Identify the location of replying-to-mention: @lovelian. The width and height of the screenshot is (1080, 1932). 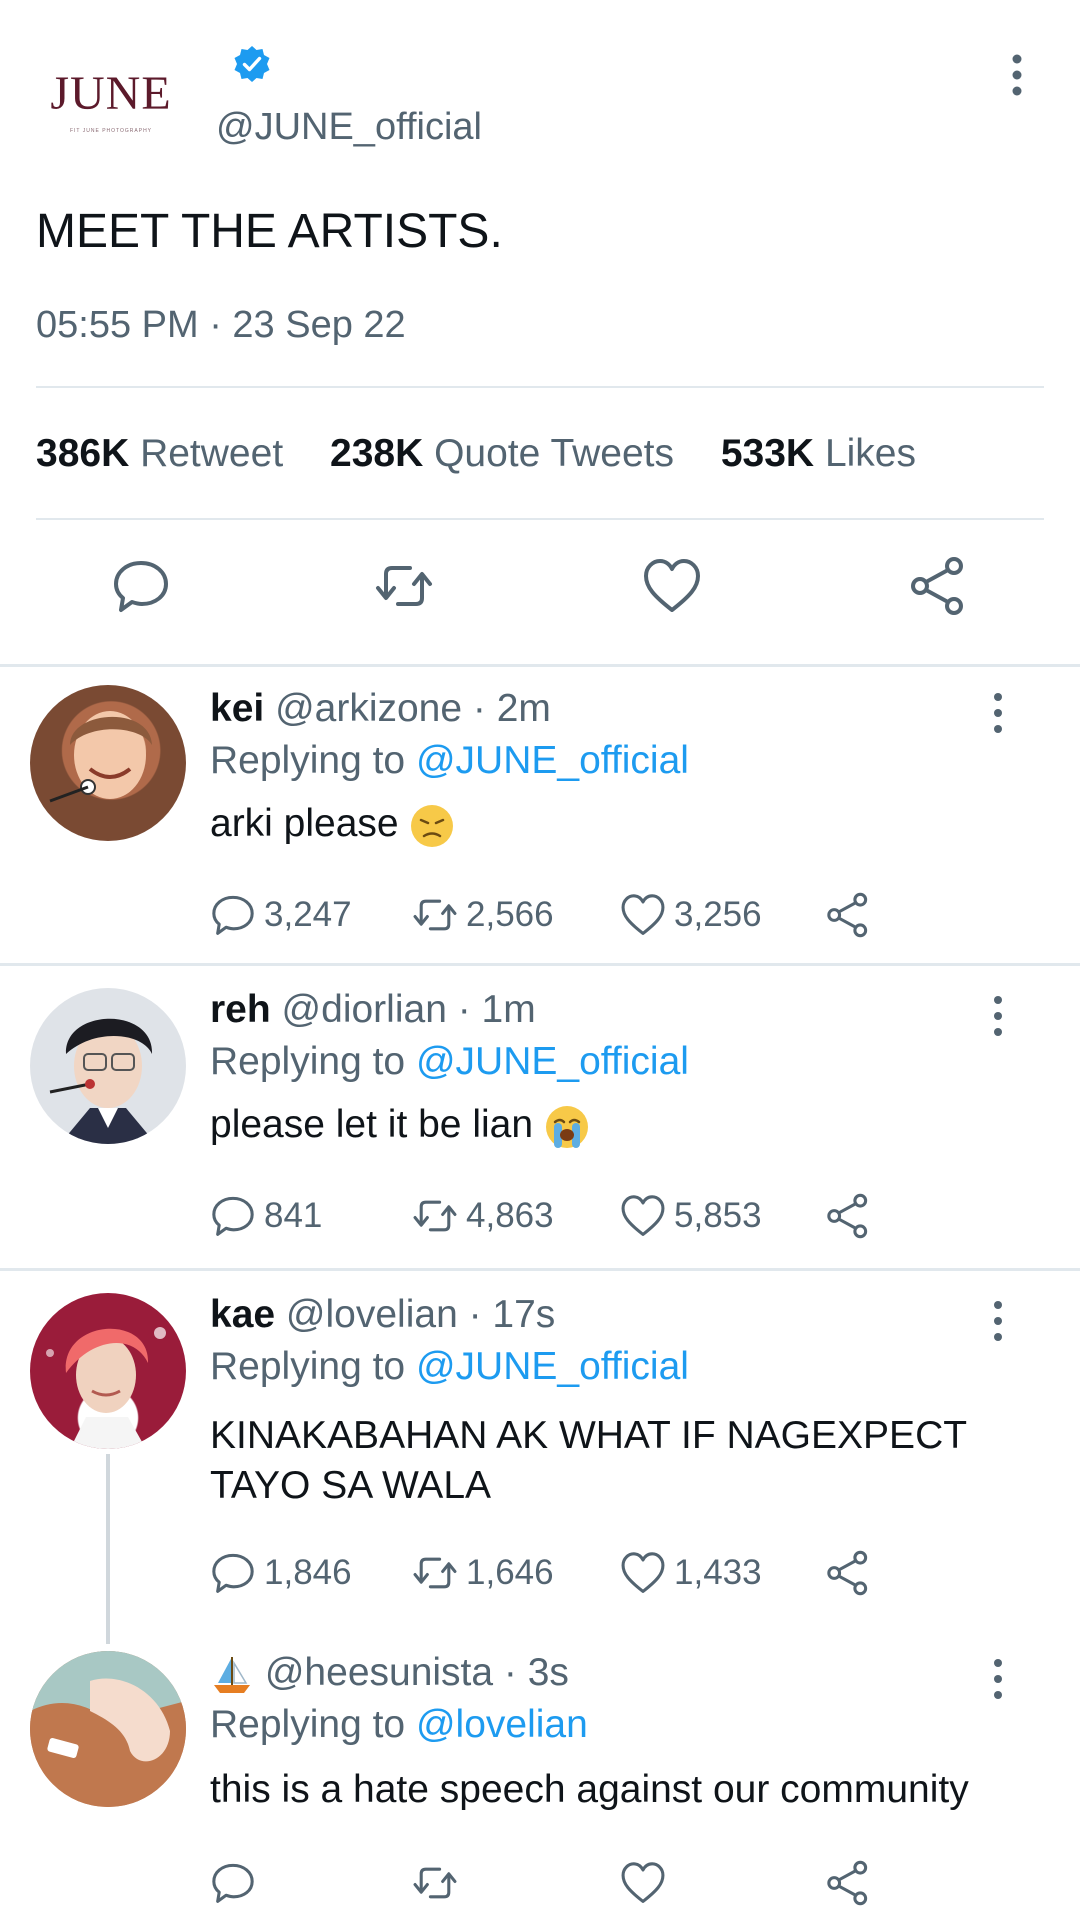
(502, 1724).